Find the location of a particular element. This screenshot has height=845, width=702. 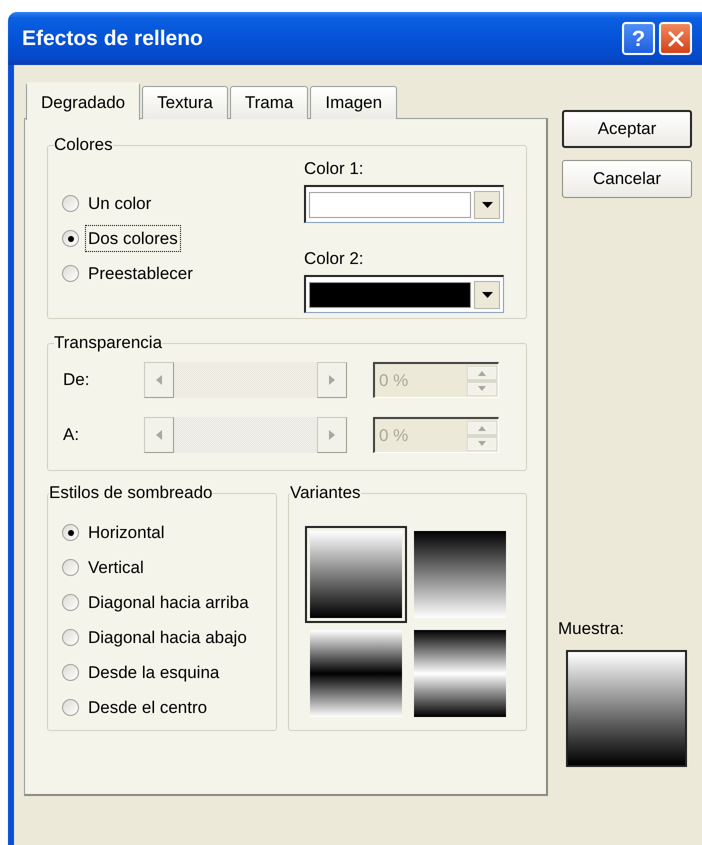

gradient-variant is located at coordinates (356, 574).